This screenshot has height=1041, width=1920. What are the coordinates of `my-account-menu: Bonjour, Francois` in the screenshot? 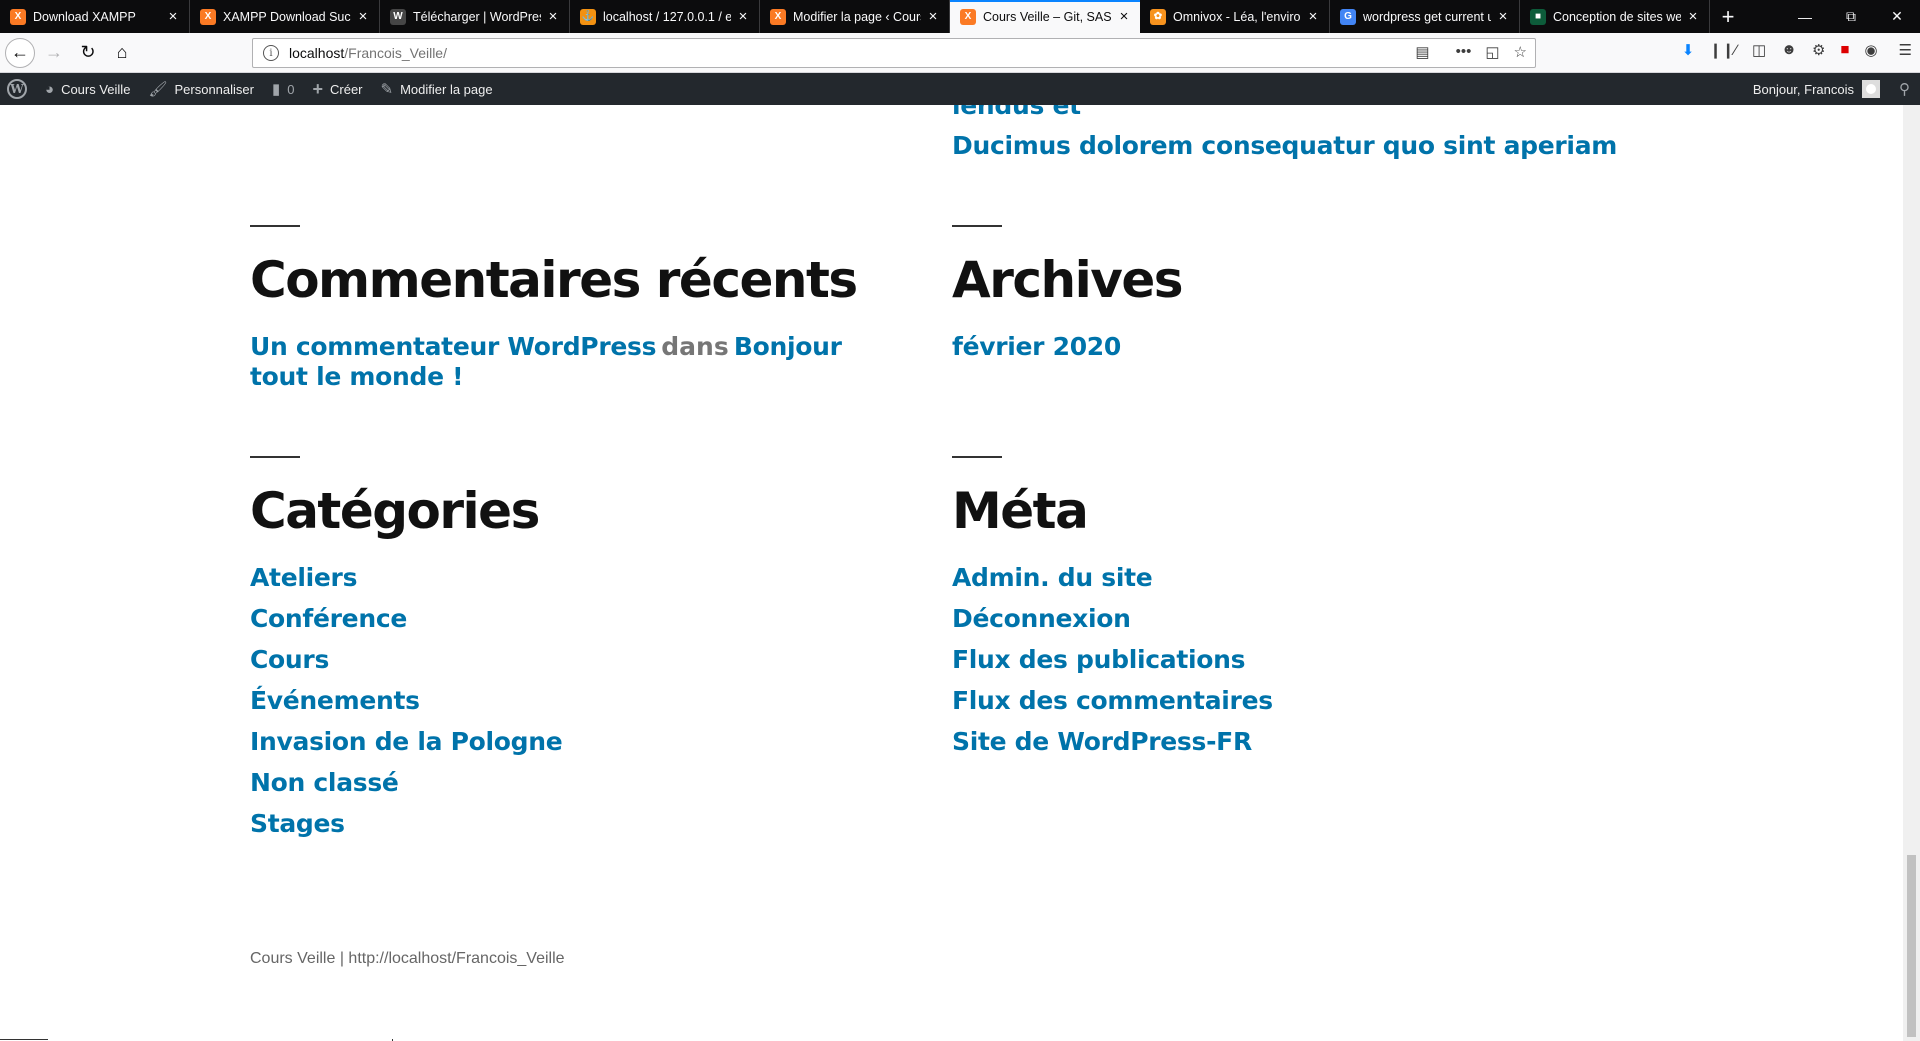 It's located at (1816, 89).